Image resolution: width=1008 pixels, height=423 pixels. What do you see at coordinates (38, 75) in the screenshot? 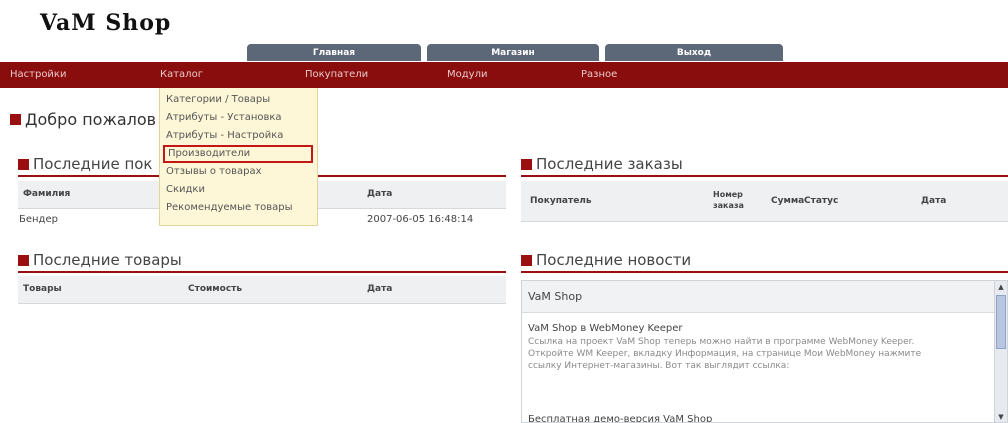
I see `menu-item-settings: Настройки` at bounding box center [38, 75].